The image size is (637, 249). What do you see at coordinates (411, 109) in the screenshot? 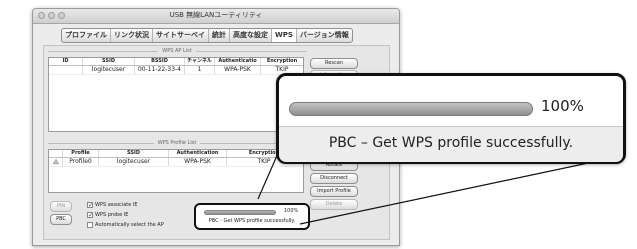
I see `zoom-progress-bar` at bounding box center [411, 109].